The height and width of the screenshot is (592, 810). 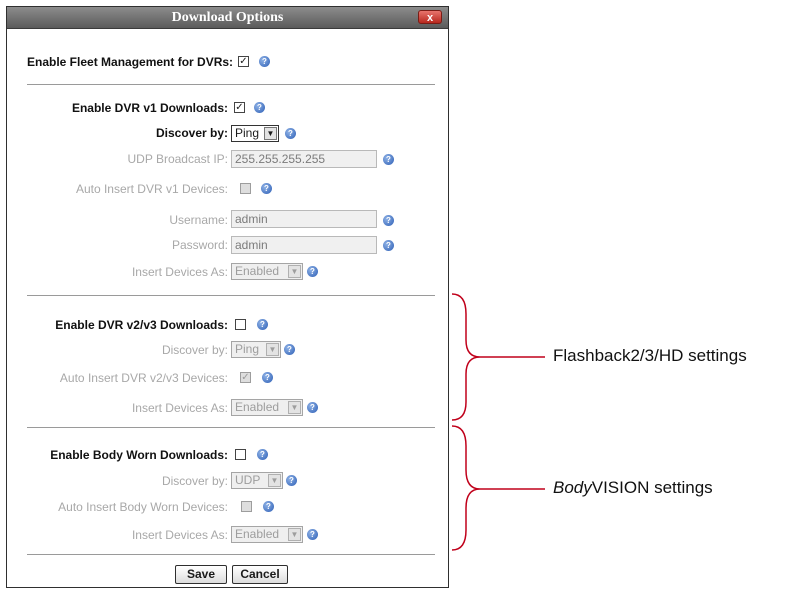 I want to click on enable-dvr-v2v3-label: Enable DVR v2/v3 Downloads:, so click(x=141, y=325).